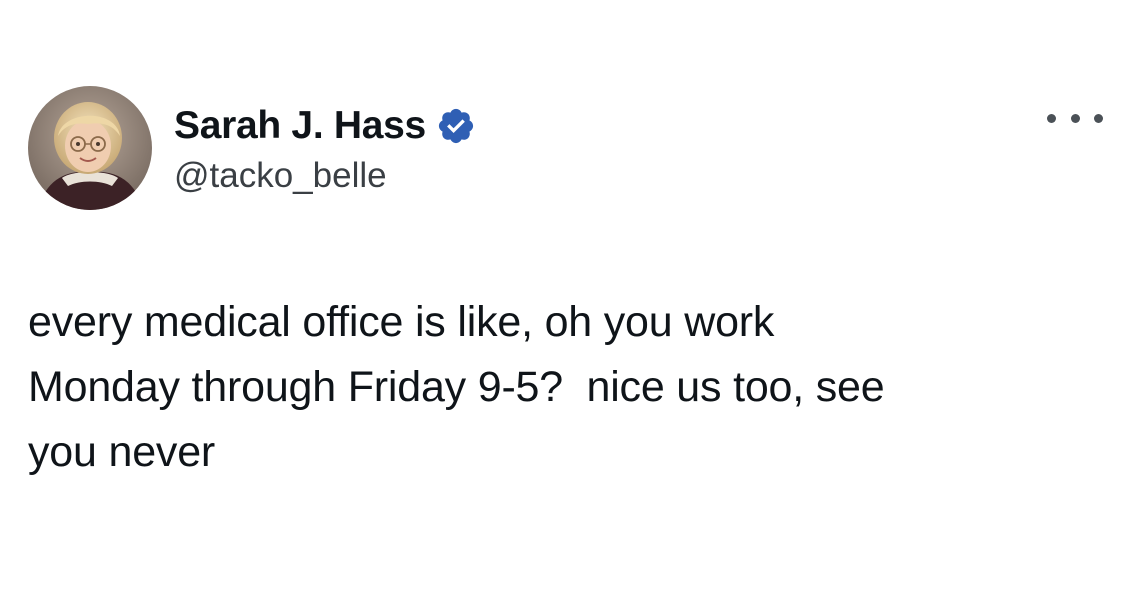 Image resolution: width=1125 pixels, height=606 pixels. I want to click on display-name: Sarah J. Hass, so click(300, 126).